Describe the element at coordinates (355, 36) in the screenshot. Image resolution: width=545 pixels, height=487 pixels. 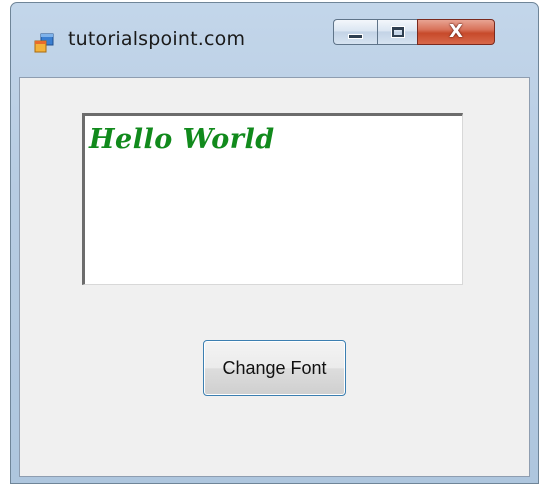
I see `minimize-icon` at that location.